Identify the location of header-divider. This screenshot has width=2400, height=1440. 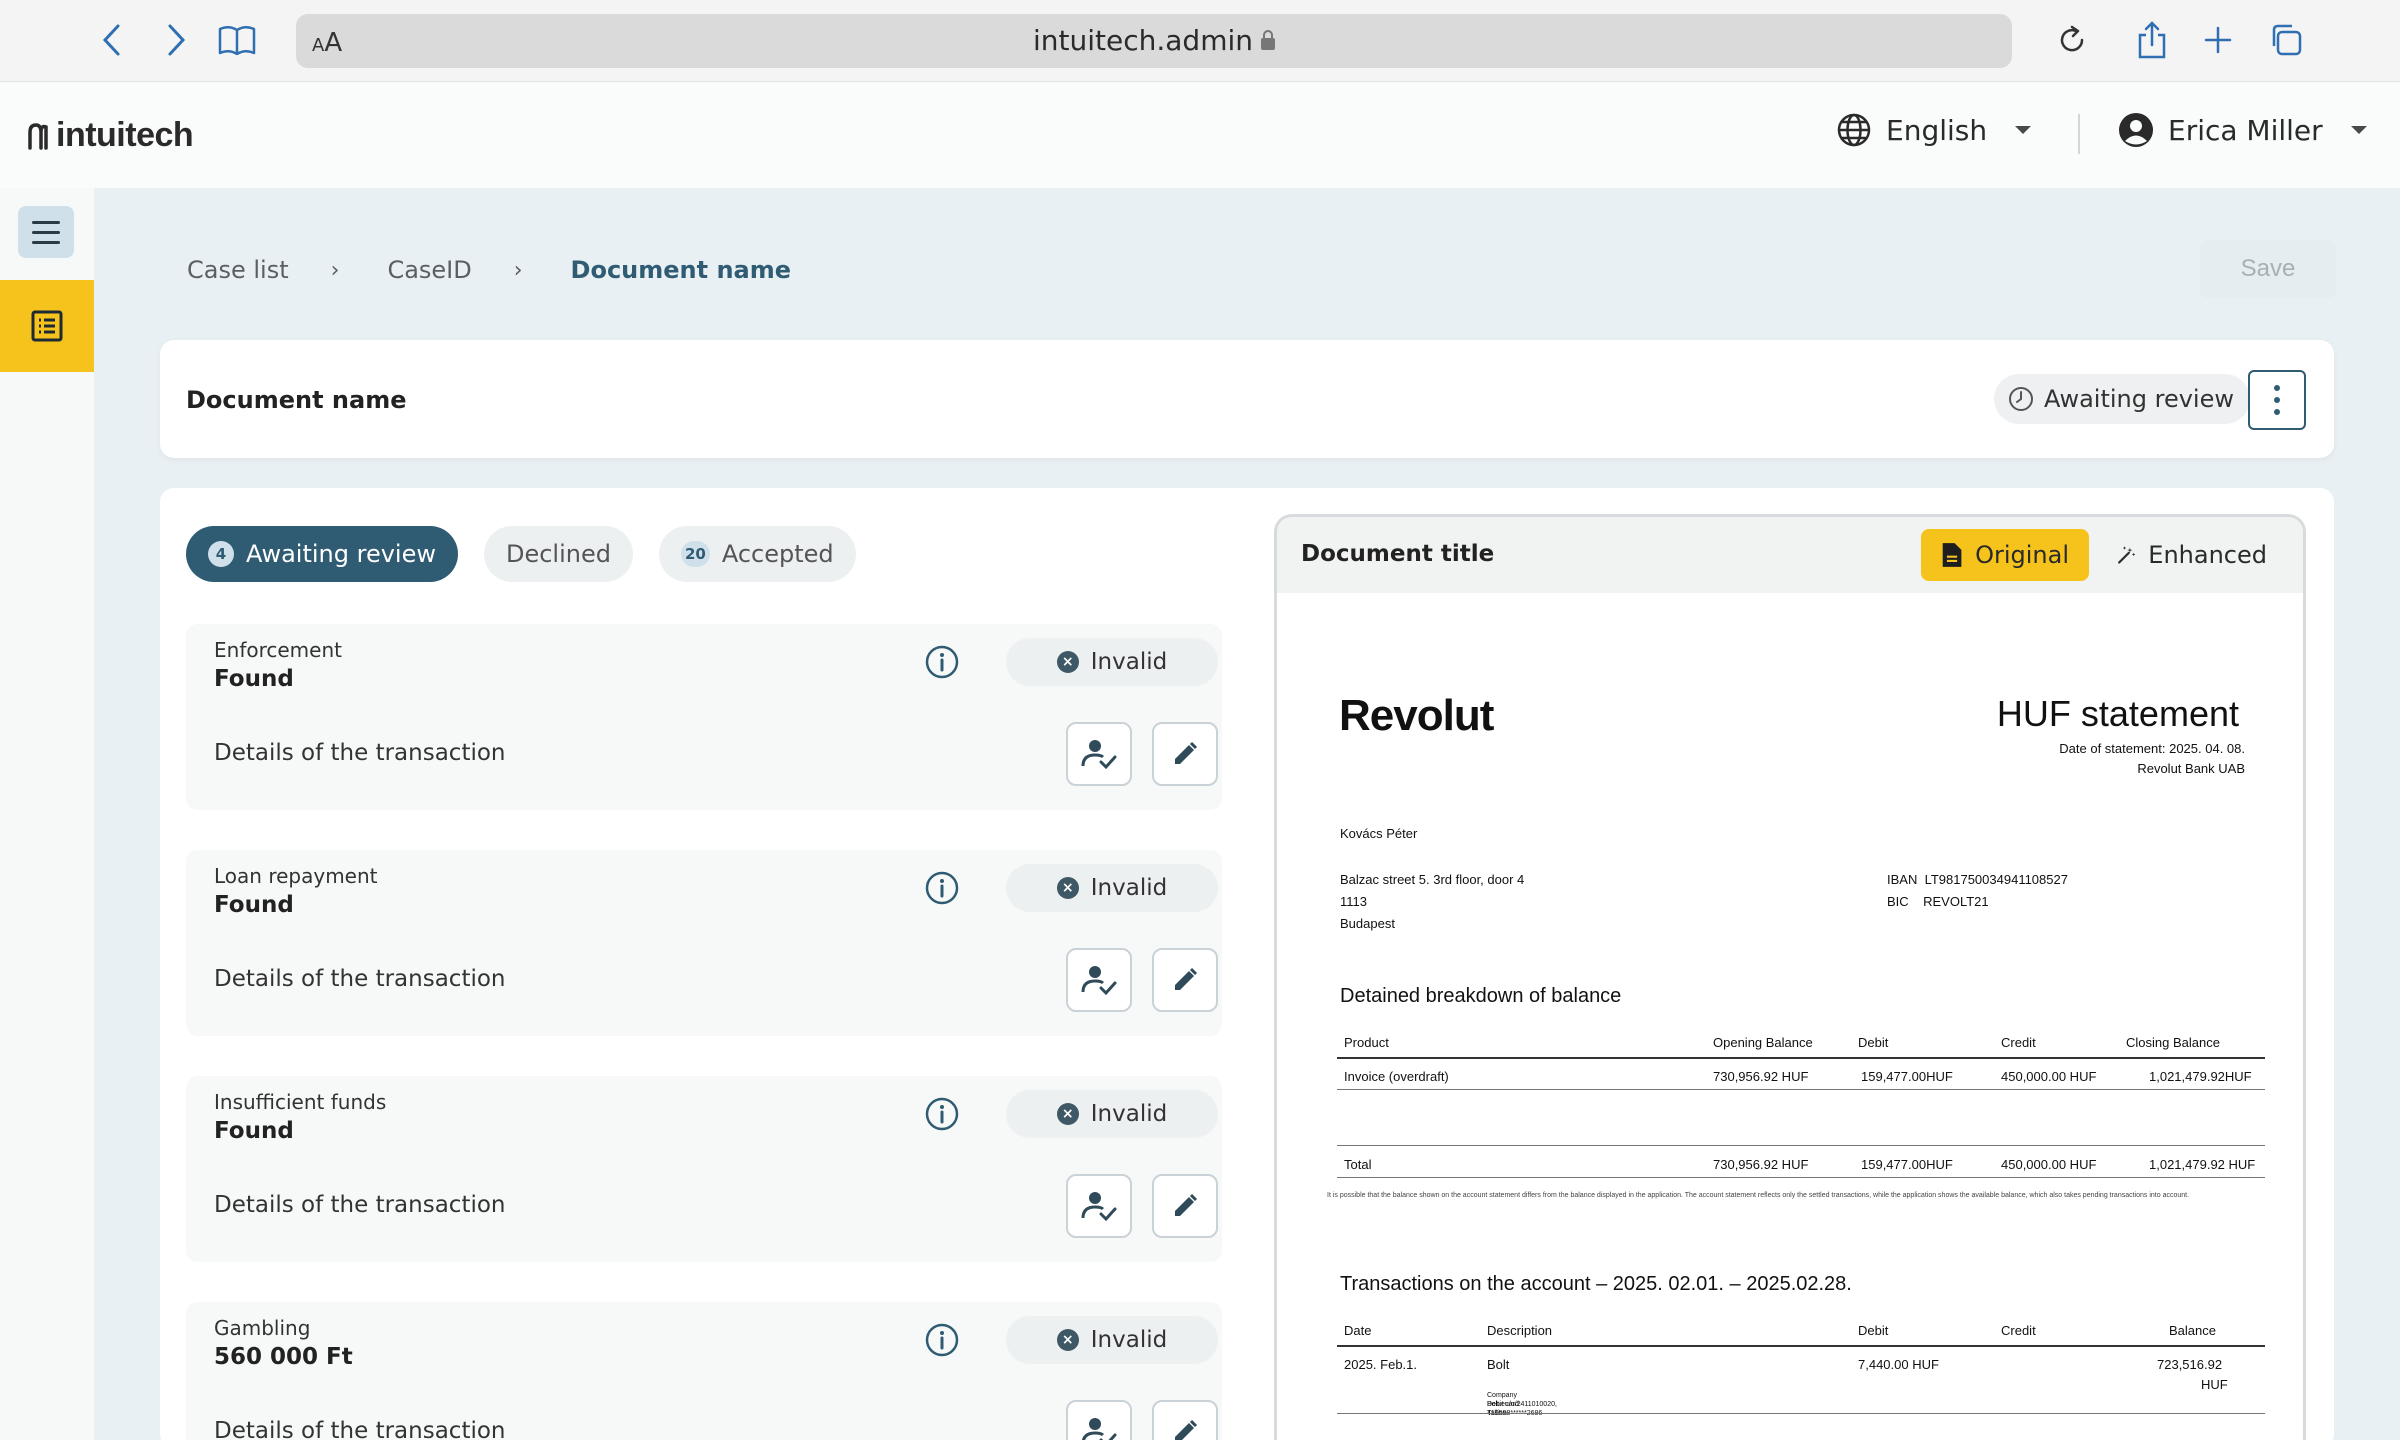
(2079, 134).